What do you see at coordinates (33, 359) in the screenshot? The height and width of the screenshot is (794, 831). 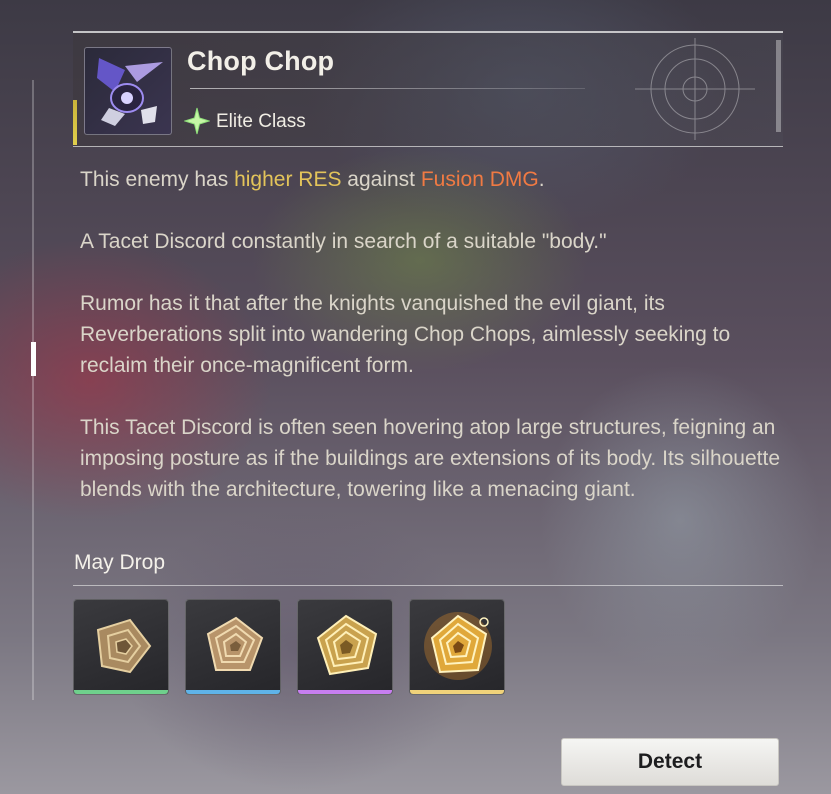 I see `scroll-position-marker` at bounding box center [33, 359].